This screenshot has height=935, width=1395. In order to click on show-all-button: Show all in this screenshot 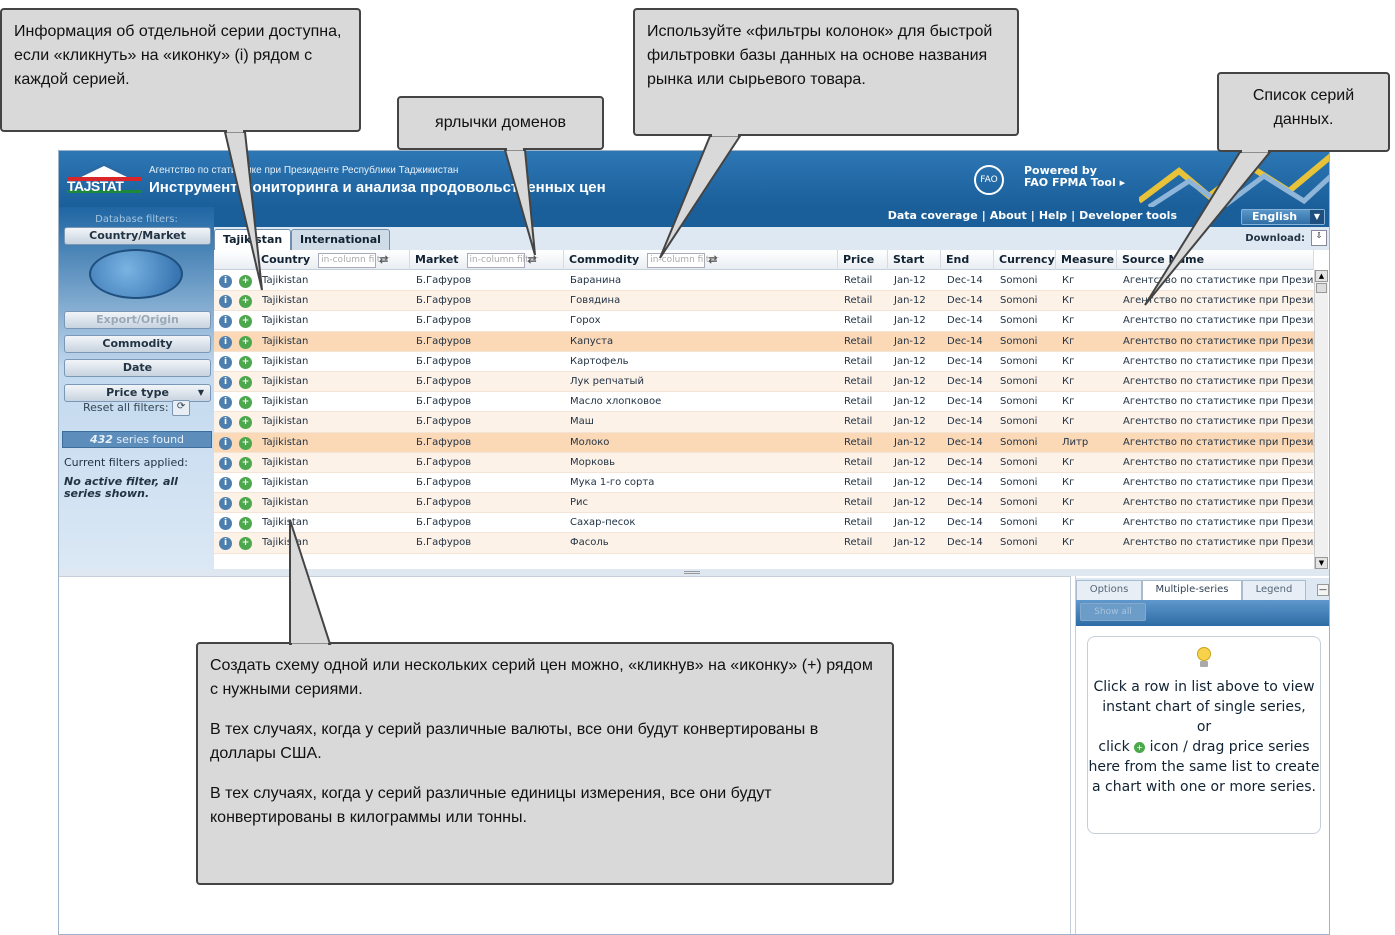, I will do `click(1113, 612)`.